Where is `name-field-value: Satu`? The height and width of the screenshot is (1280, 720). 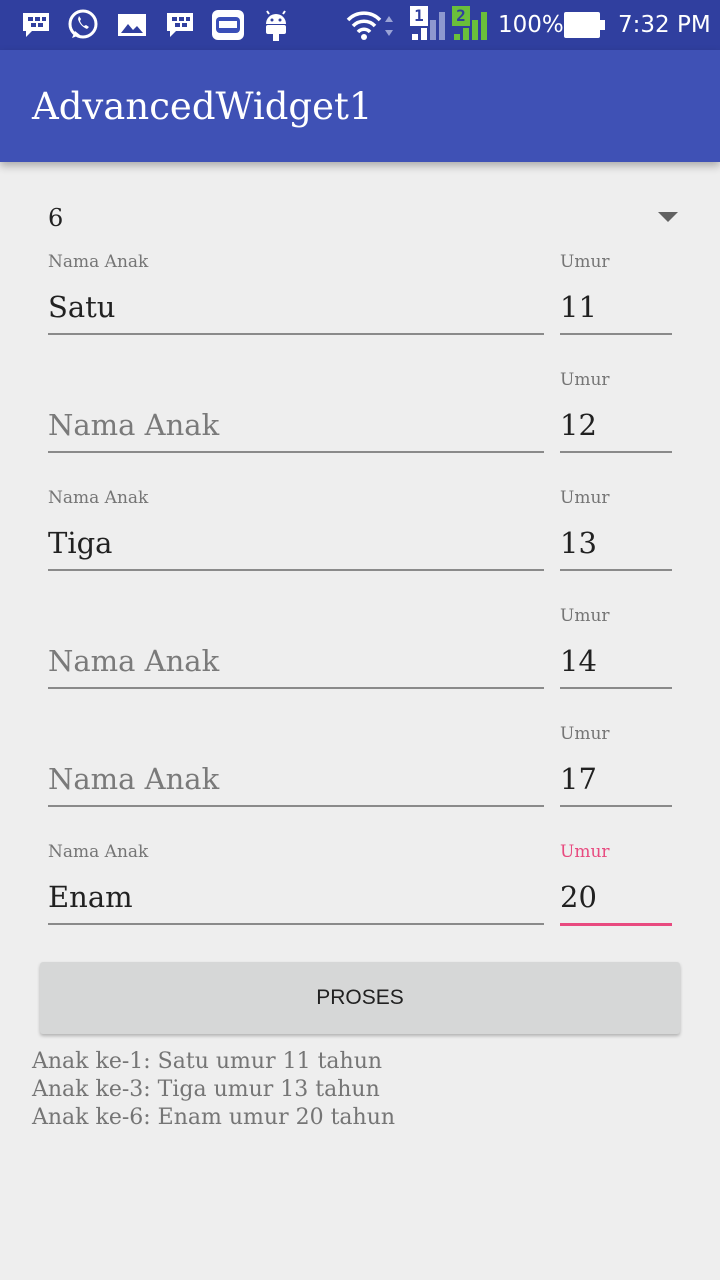
name-field-value: Satu is located at coordinates (82, 307).